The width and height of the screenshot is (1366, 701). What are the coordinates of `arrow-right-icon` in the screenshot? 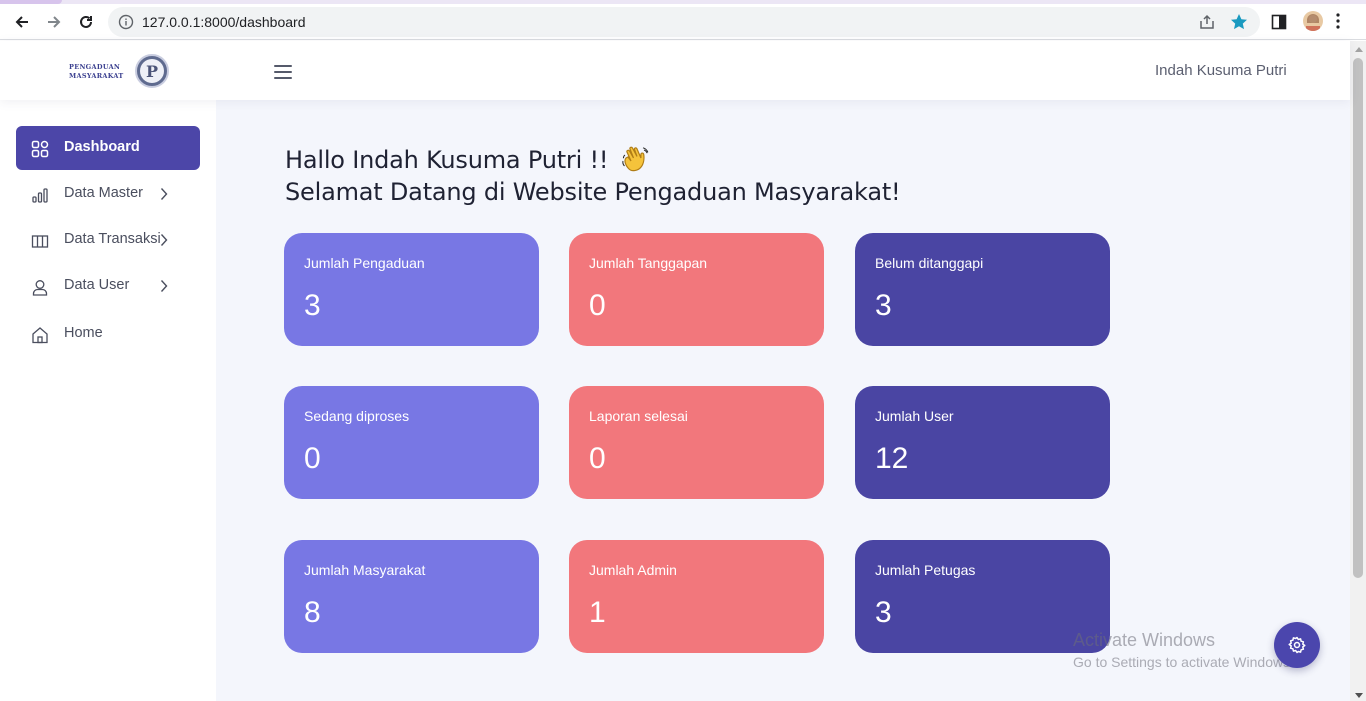 It's located at (54, 22).